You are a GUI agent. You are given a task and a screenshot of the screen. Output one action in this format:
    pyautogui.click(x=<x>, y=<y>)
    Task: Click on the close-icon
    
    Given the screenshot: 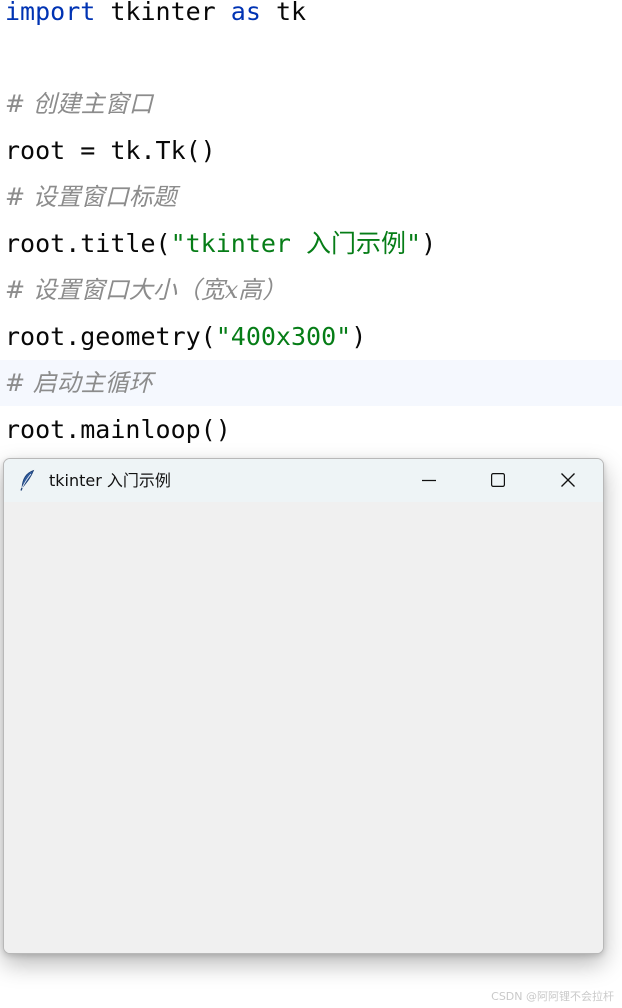 What is the action you would take?
    pyautogui.click(x=568, y=480)
    